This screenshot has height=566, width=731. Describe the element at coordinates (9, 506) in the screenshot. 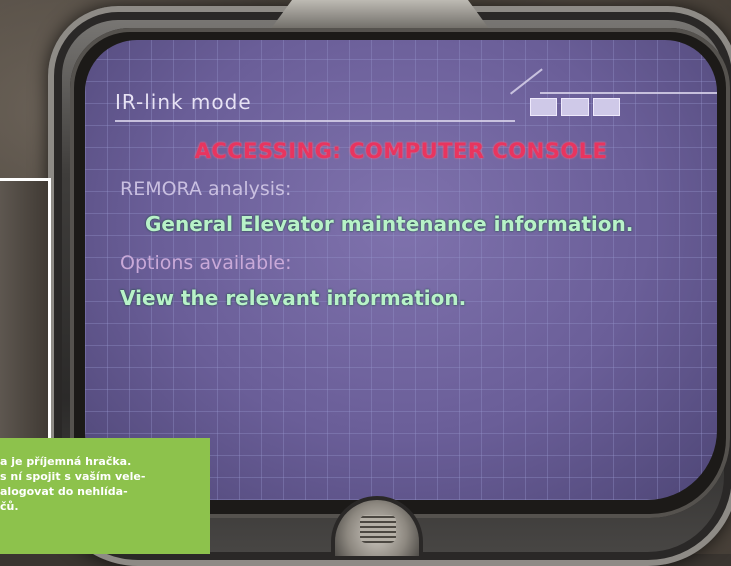

I see `caption-line: čů.` at that location.